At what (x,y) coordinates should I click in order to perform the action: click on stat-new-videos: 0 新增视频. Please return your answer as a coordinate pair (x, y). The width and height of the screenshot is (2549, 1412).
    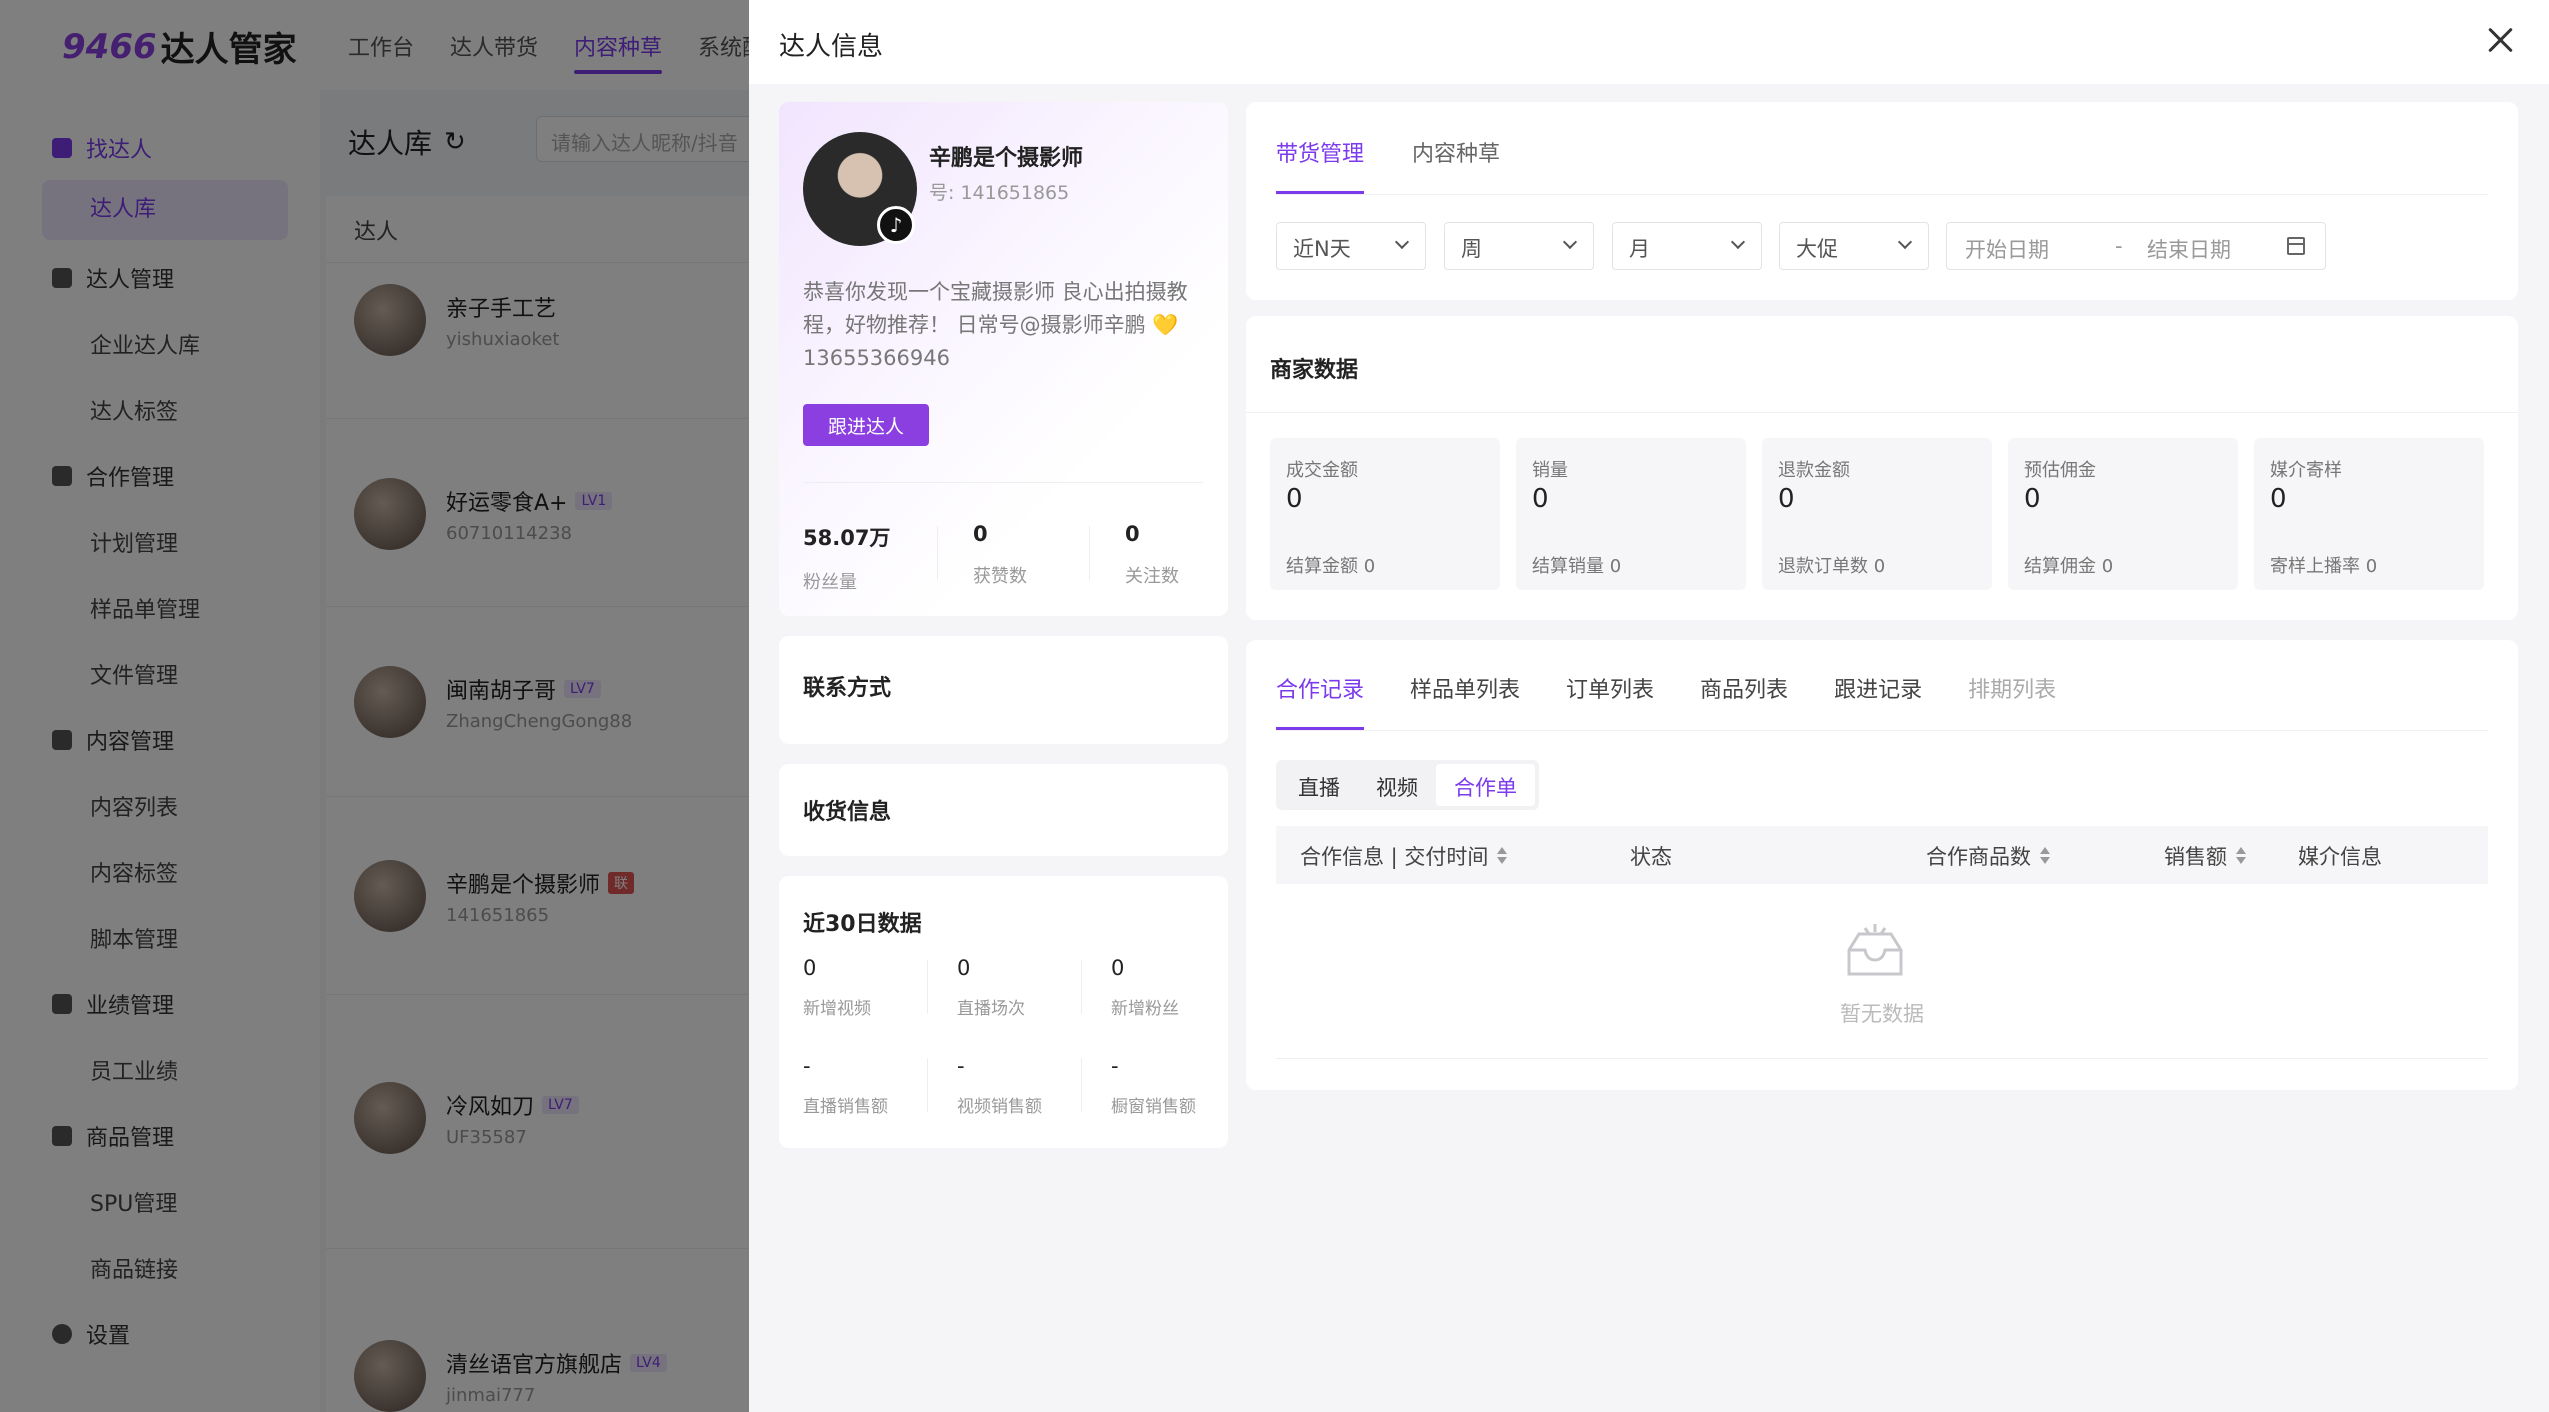
    Looking at the image, I should click on (837, 987).